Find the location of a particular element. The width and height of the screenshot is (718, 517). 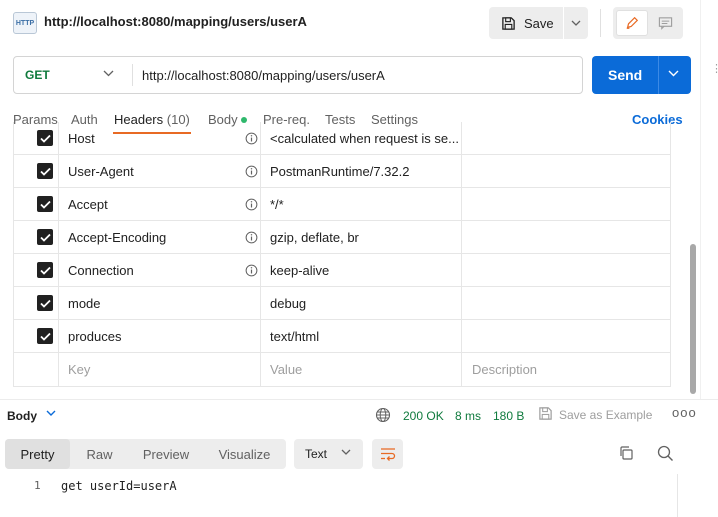

view-tab-visualize: Visualize is located at coordinates (244, 454).